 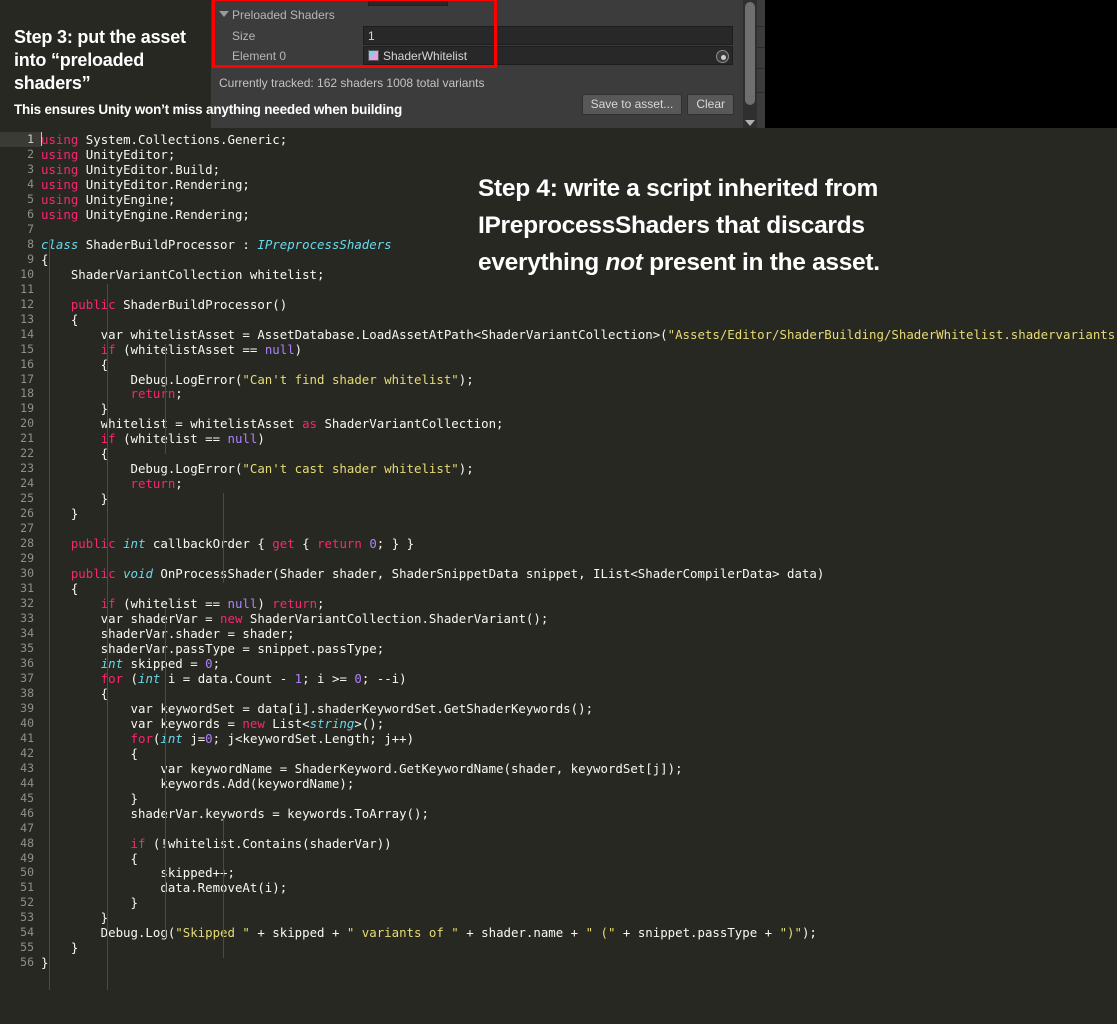 What do you see at coordinates (579, 783) in the screenshot?
I see `code-line: keywords.Add(keywordName);` at bounding box center [579, 783].